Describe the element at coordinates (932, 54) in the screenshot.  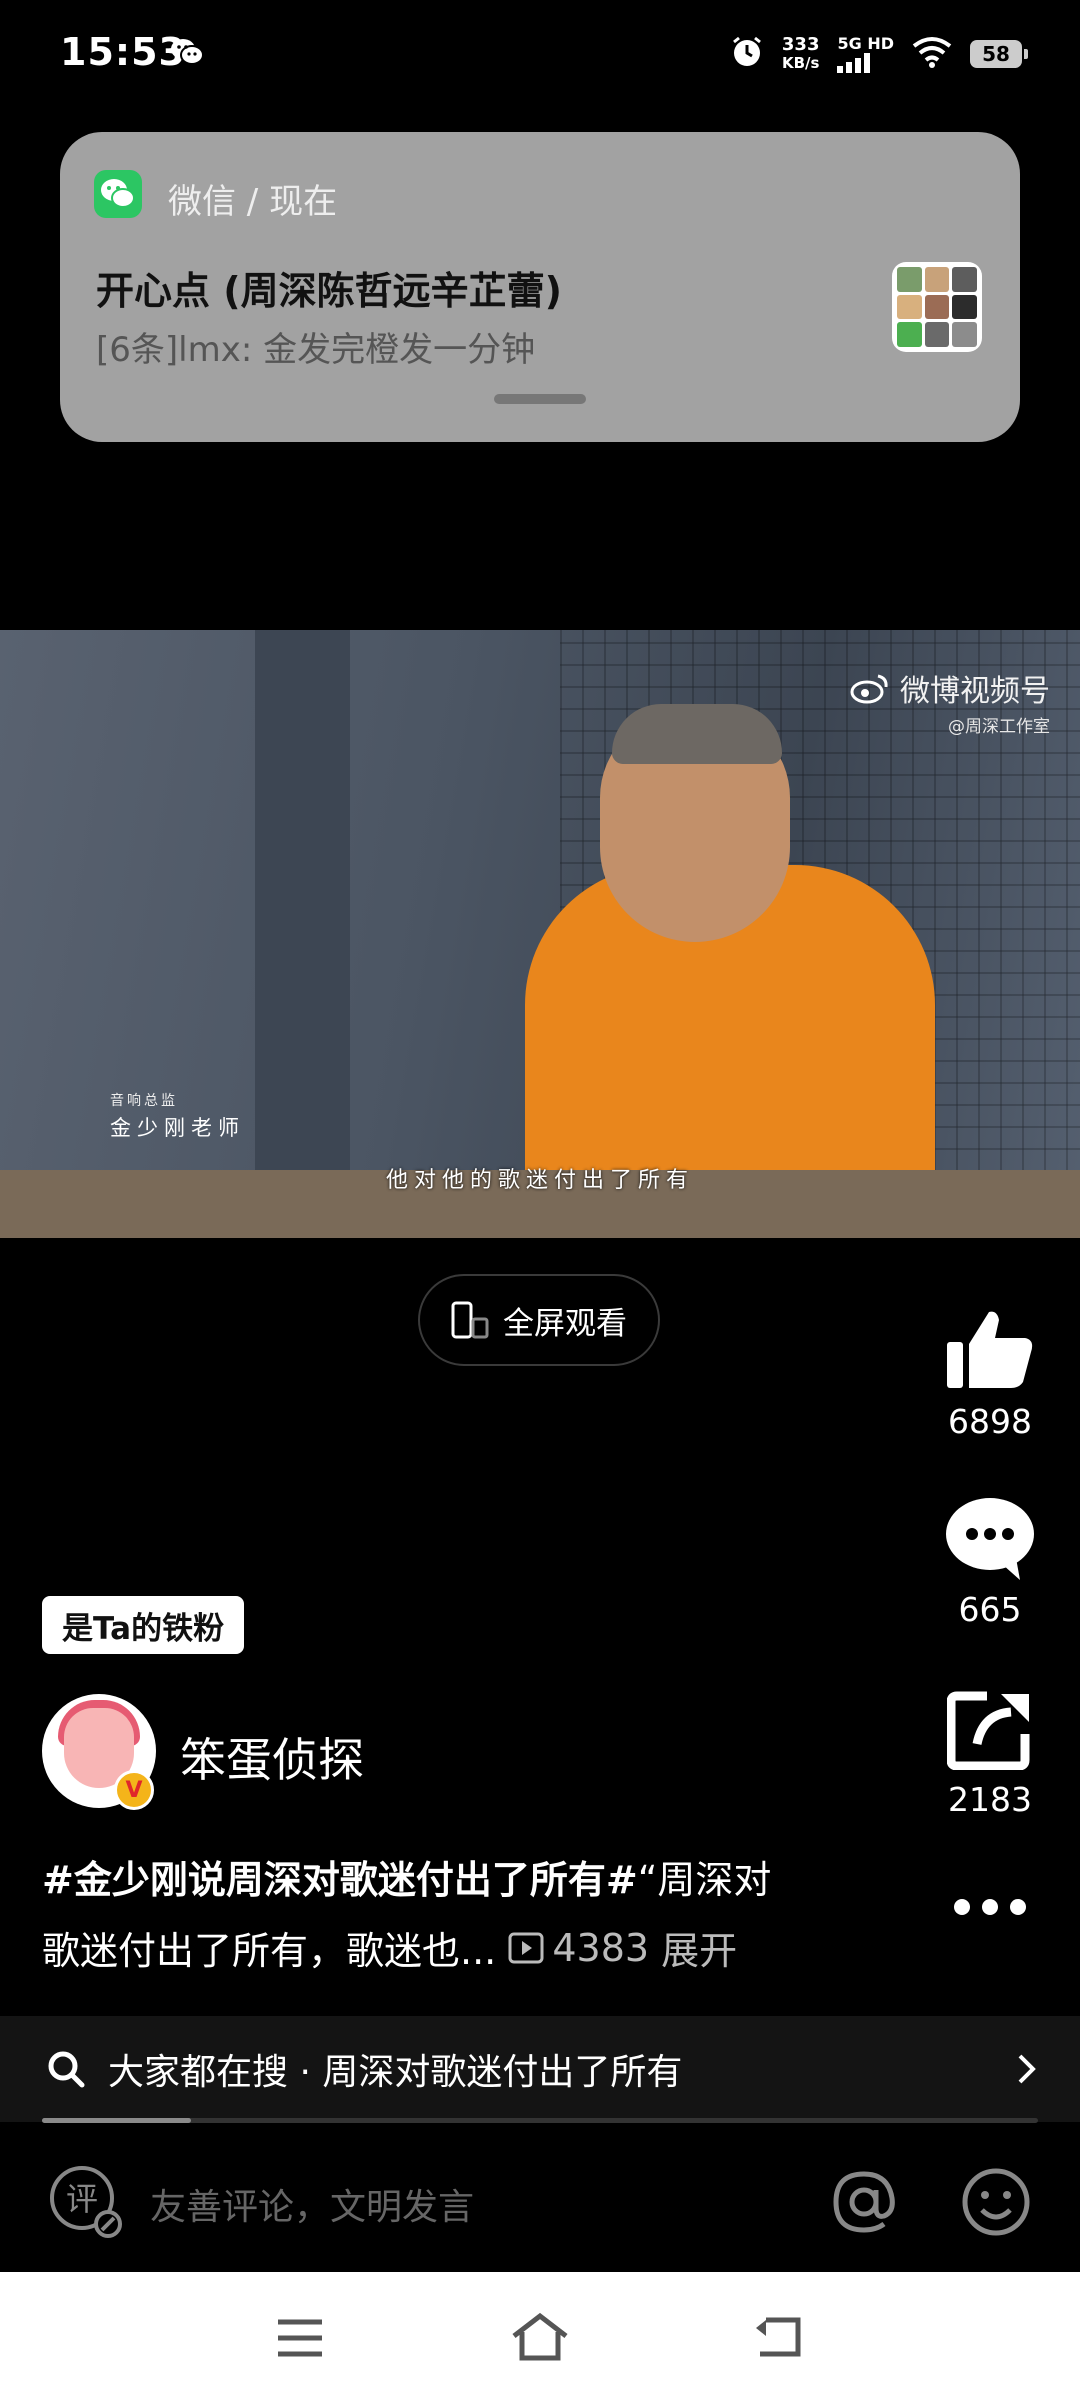
I see `wifi-icon` at that location.